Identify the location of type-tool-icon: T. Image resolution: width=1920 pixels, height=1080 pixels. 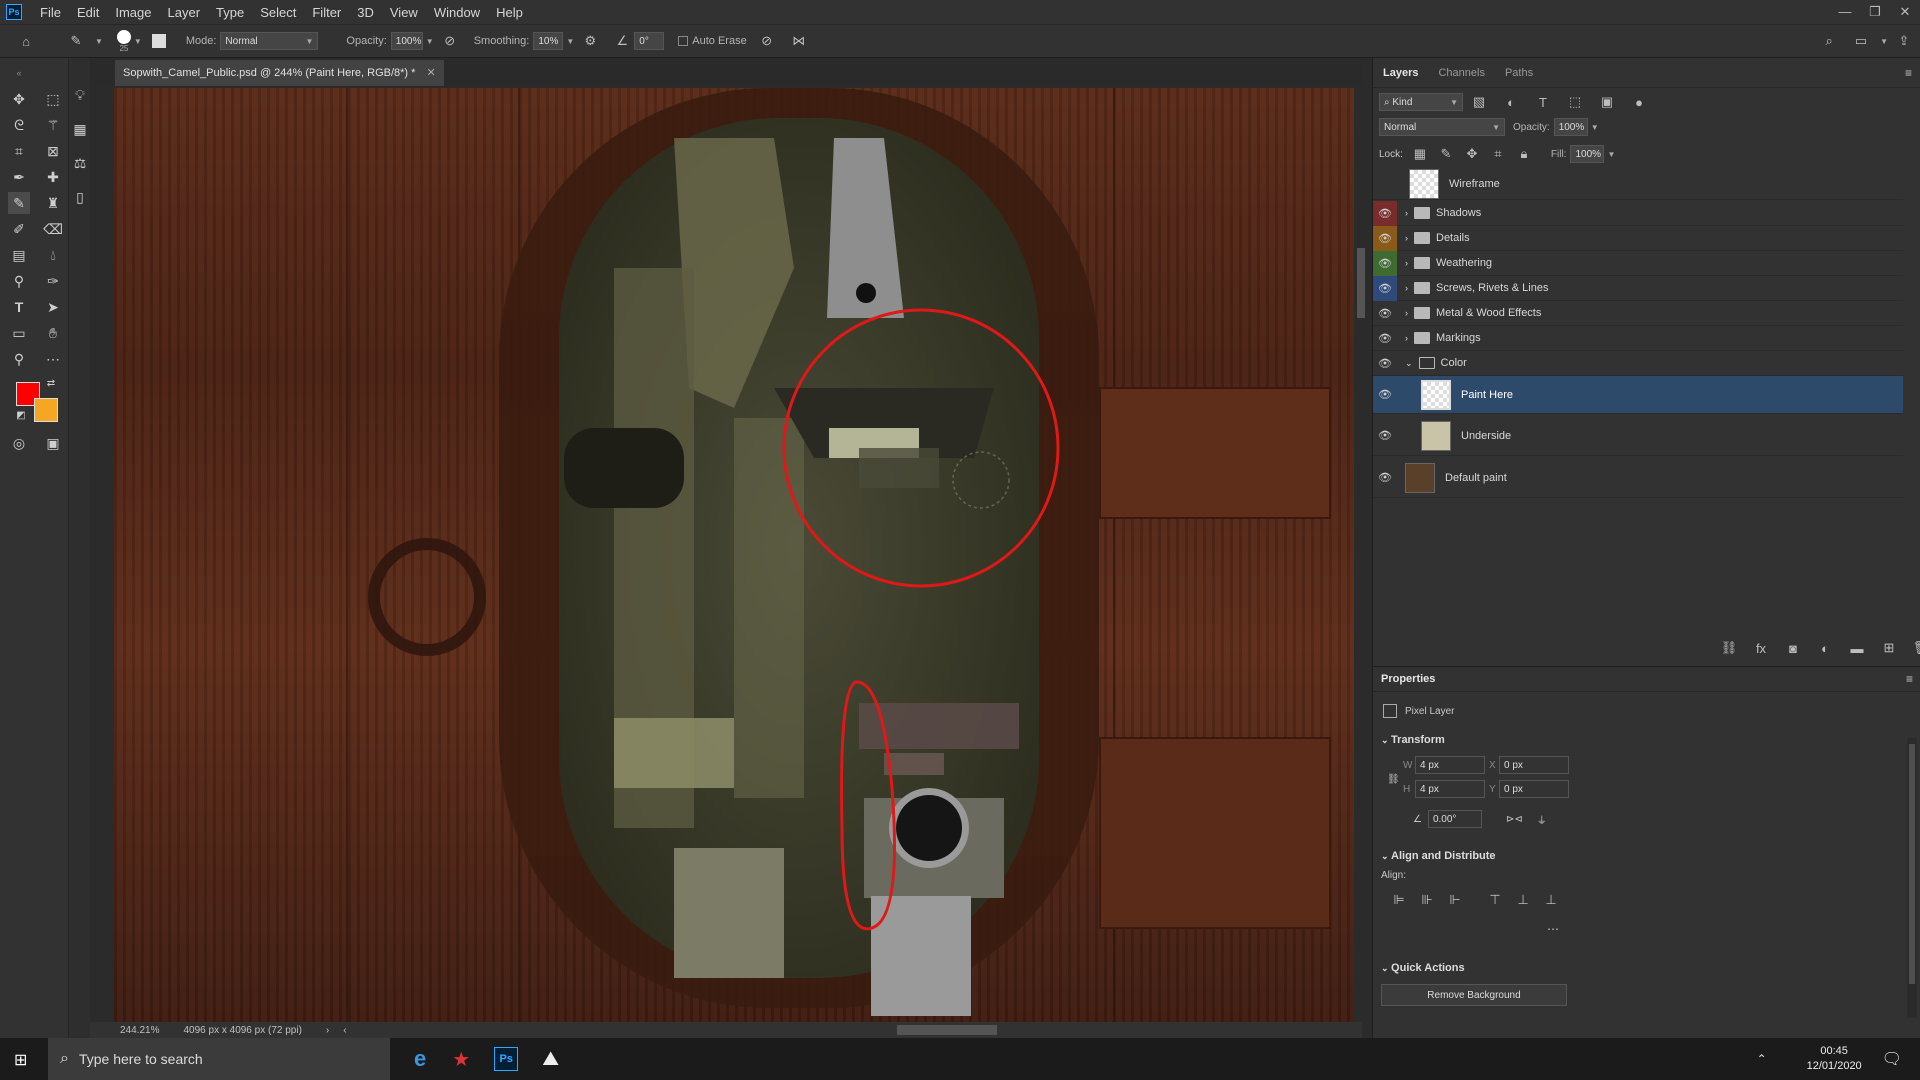
(19, 307).